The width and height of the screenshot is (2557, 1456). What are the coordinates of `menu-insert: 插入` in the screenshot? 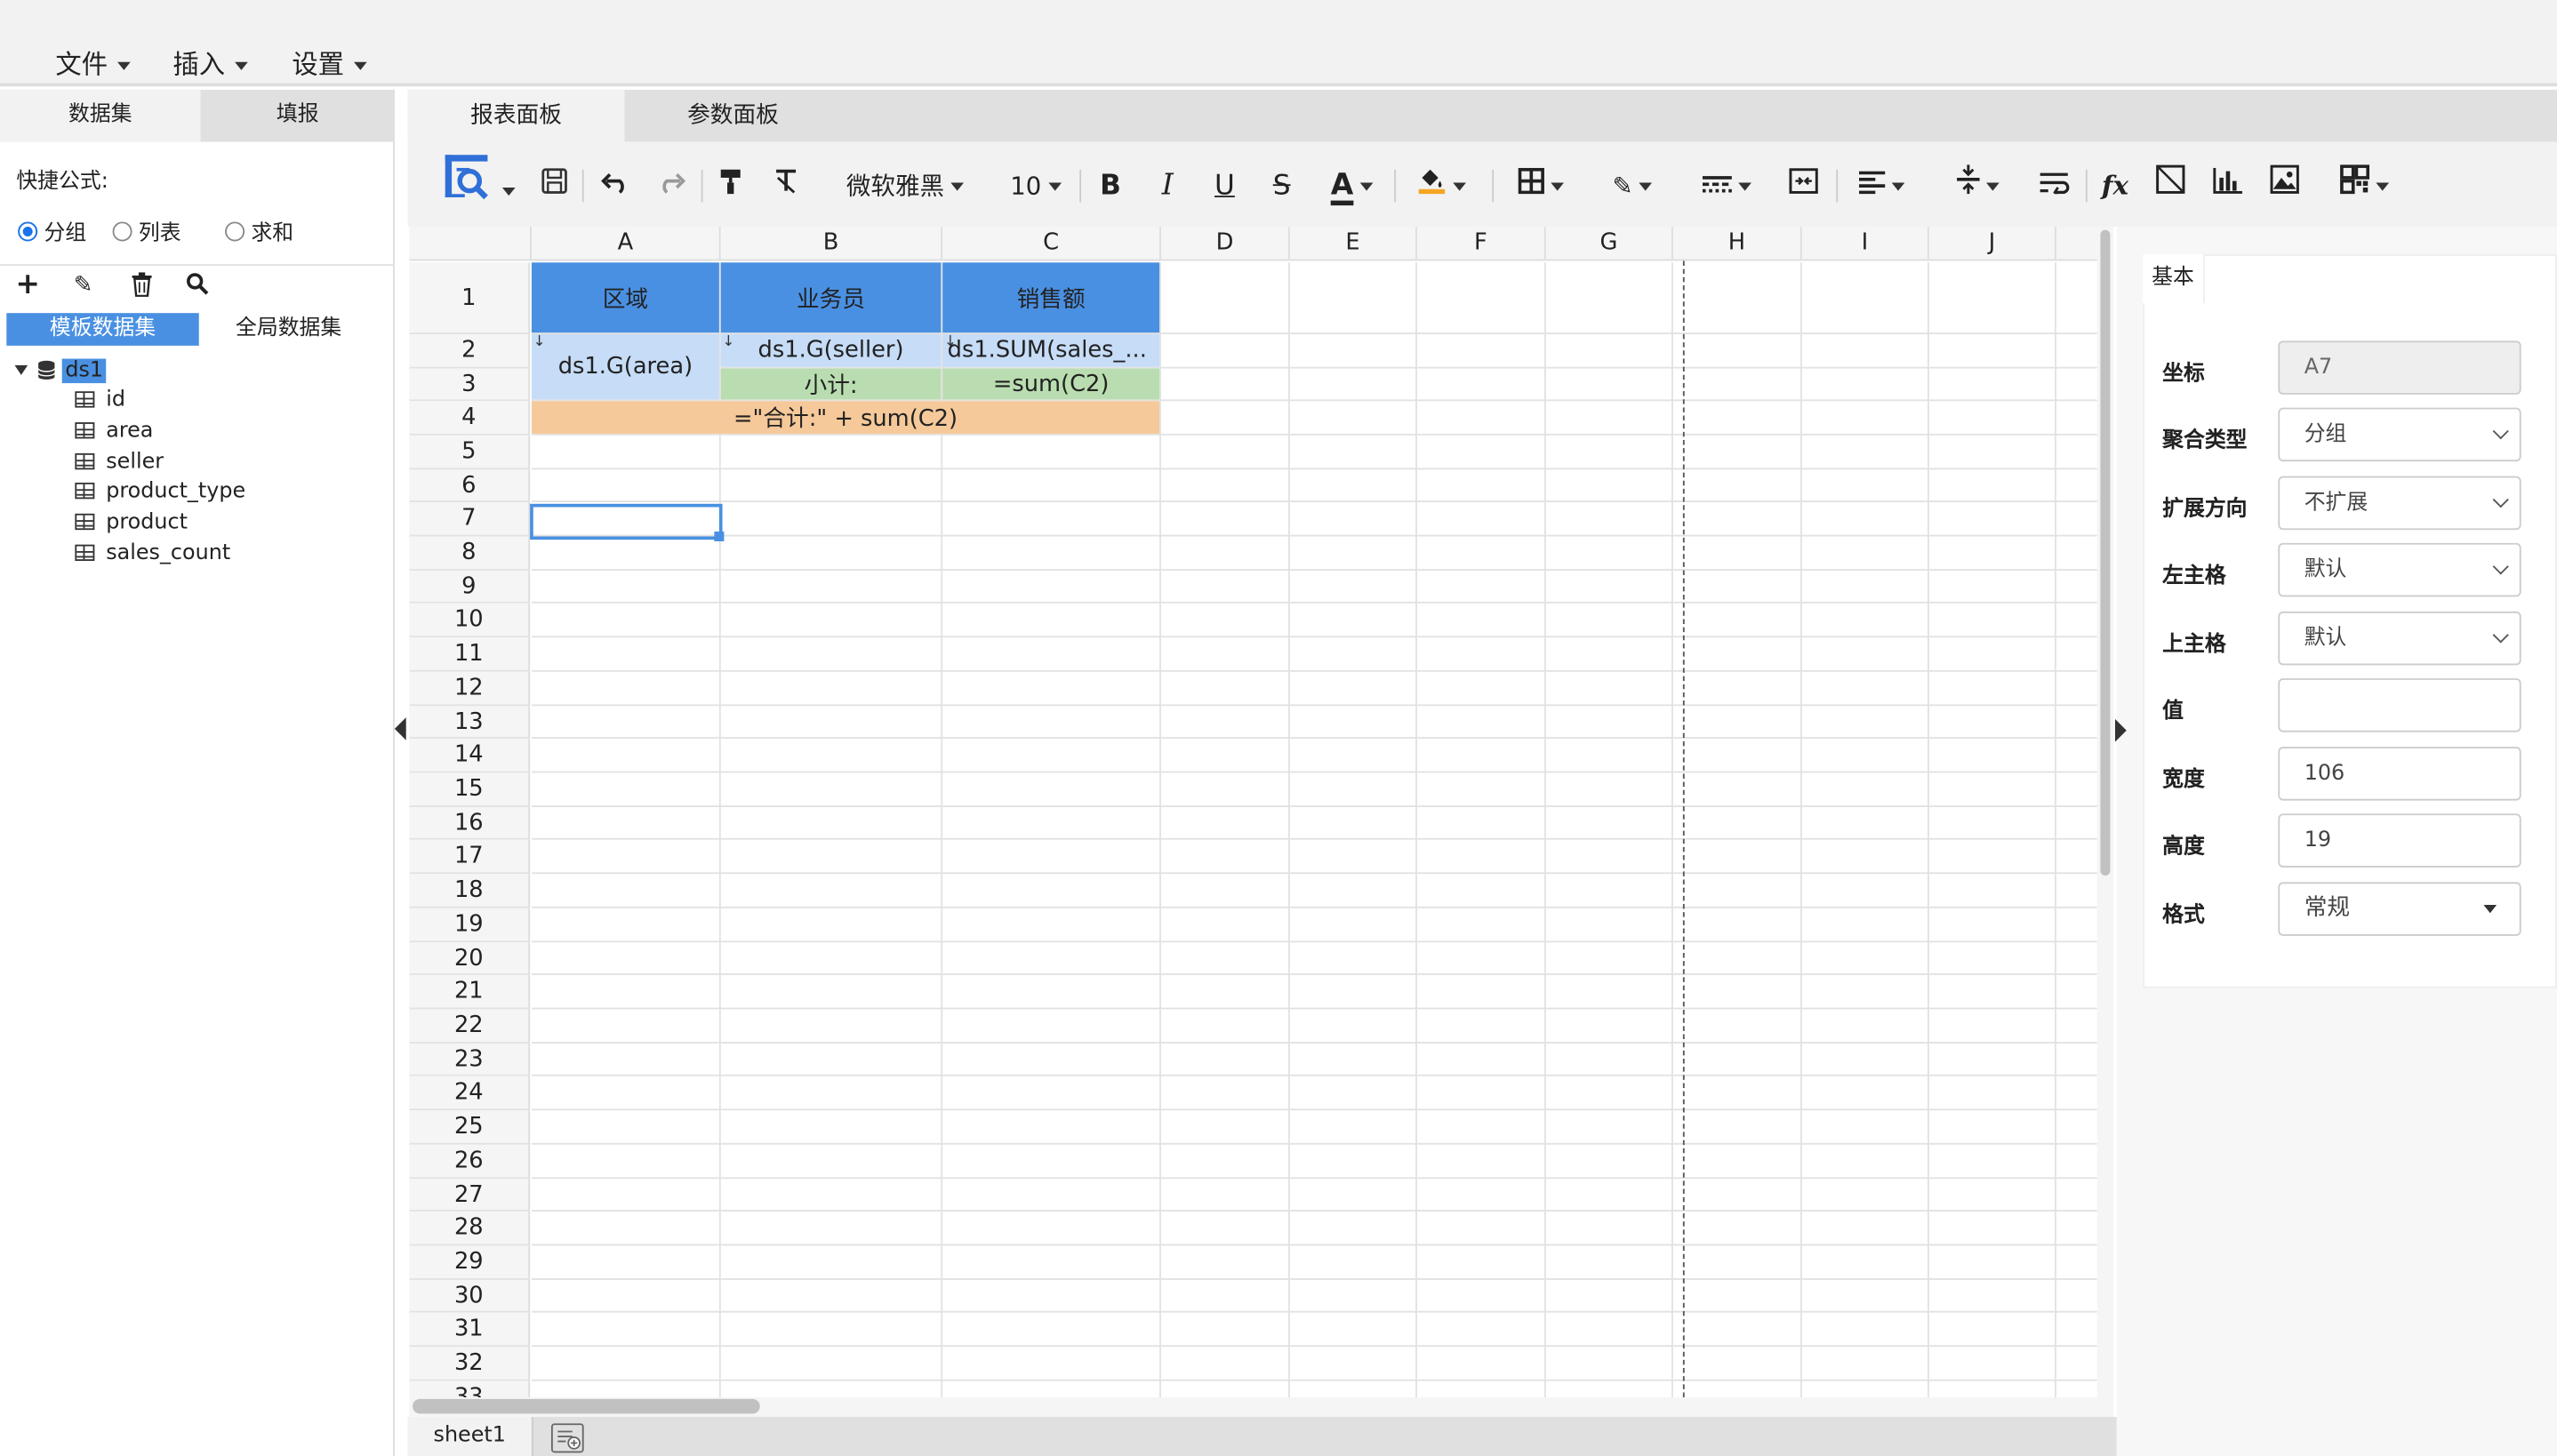 It's located at (210, 62).